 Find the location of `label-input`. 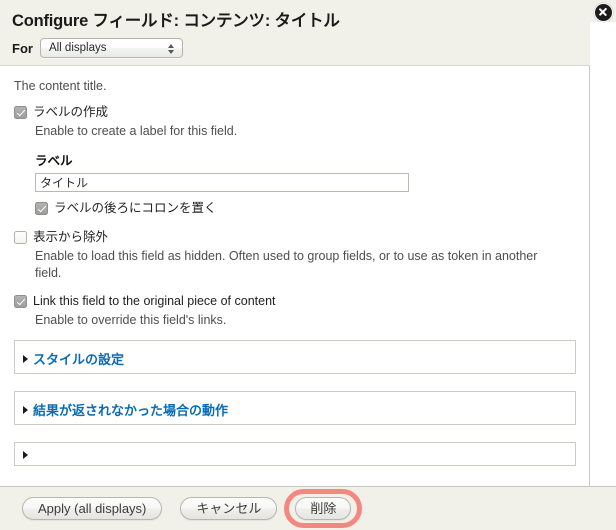

label-input is located at coordinates (222, 182).